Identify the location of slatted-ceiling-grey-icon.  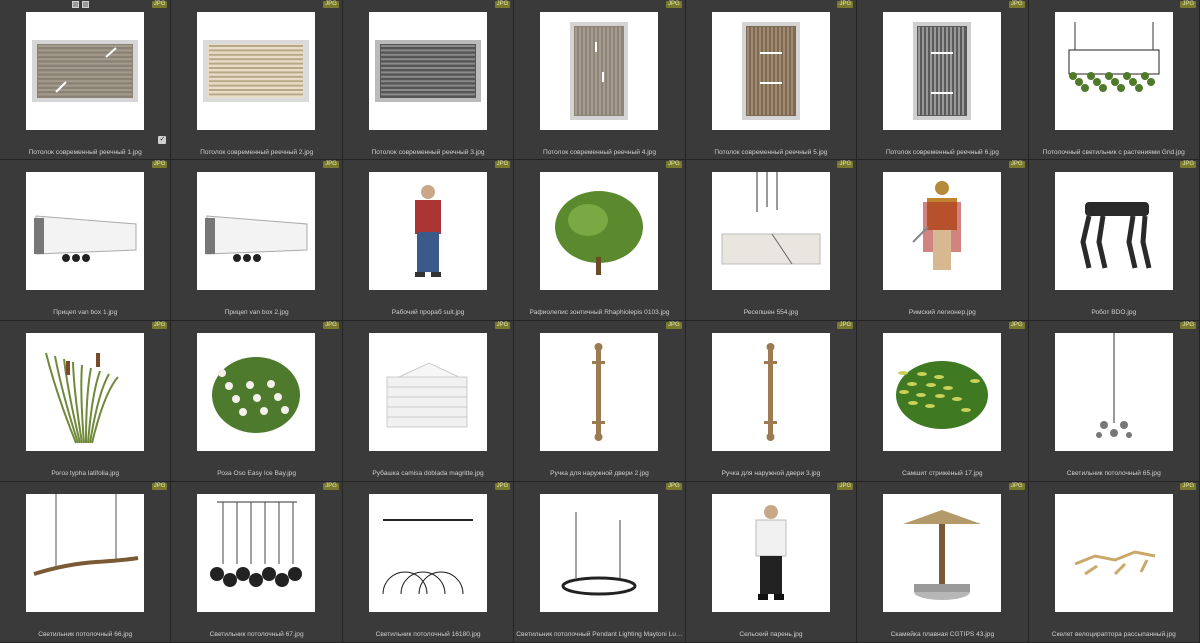
(942, 71).